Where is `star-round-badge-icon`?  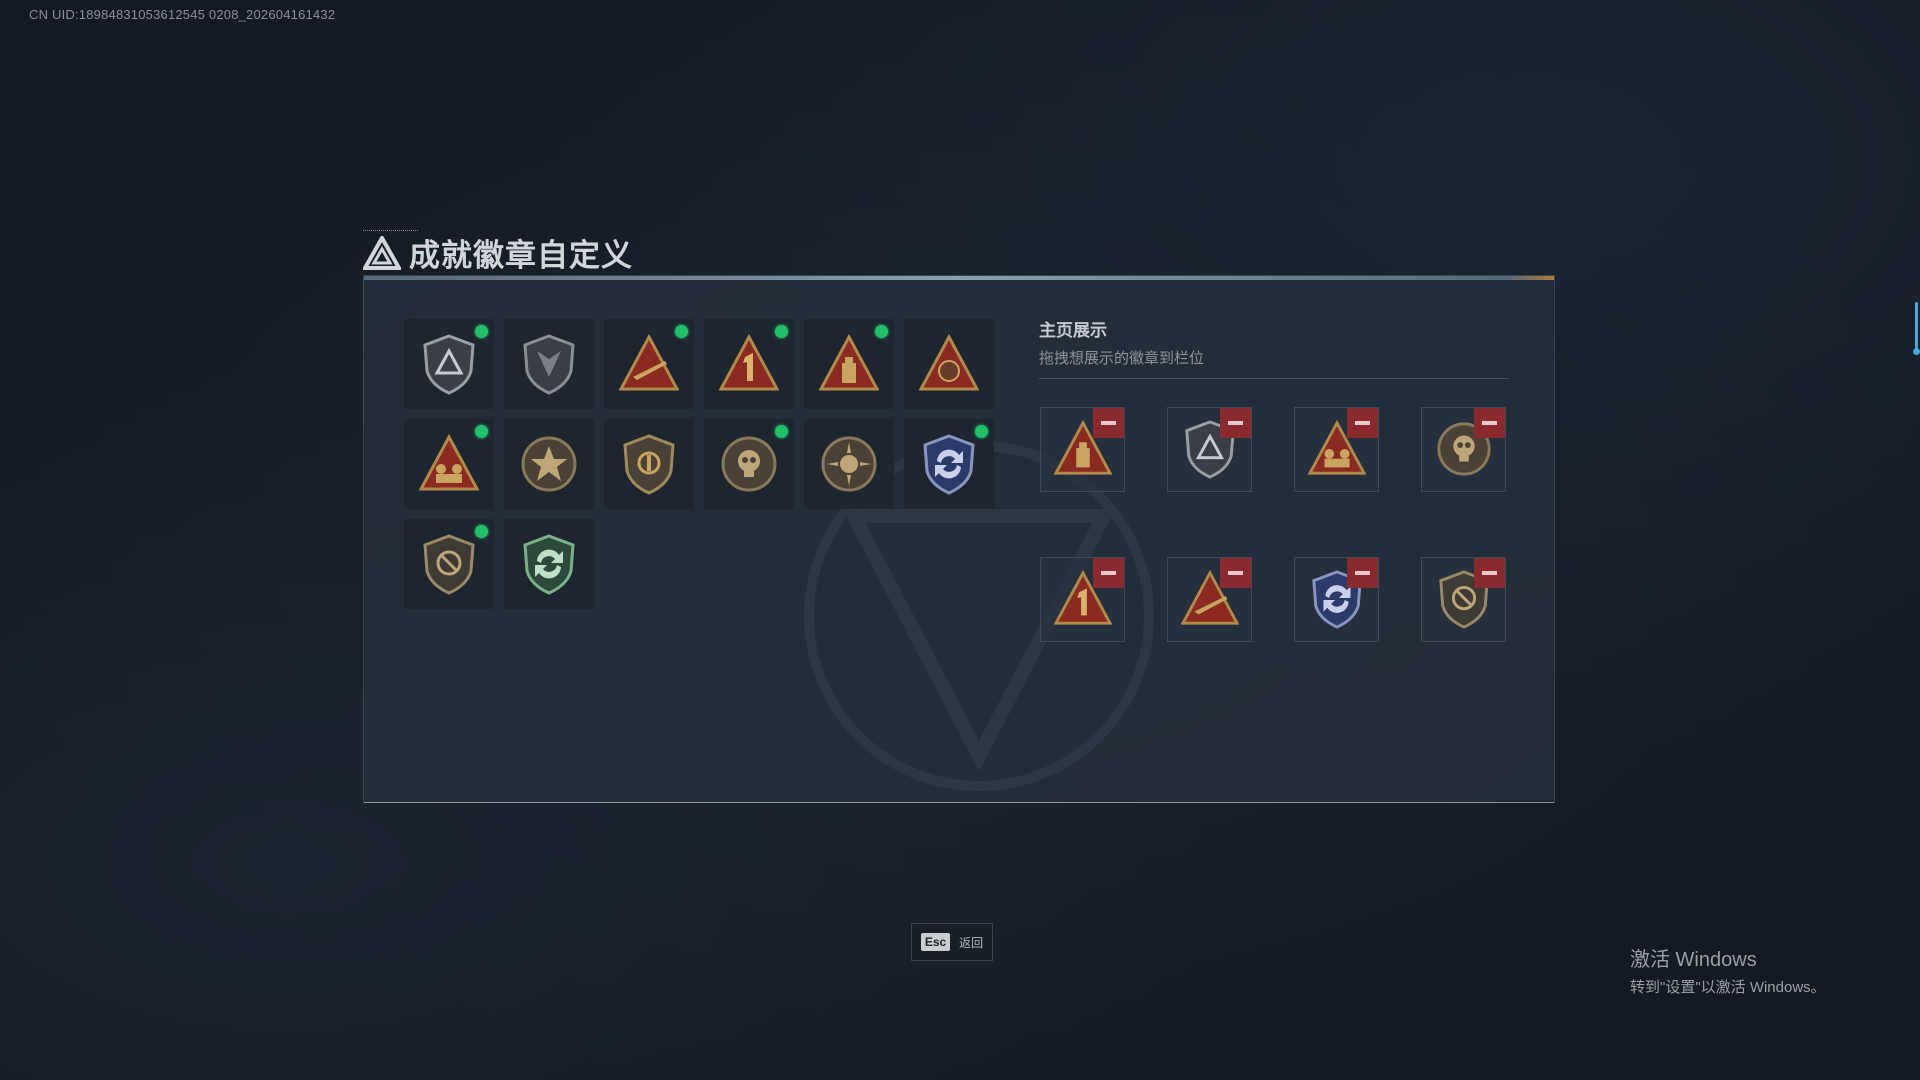 star-round-badge-icon is located at coordinates (549, 464).